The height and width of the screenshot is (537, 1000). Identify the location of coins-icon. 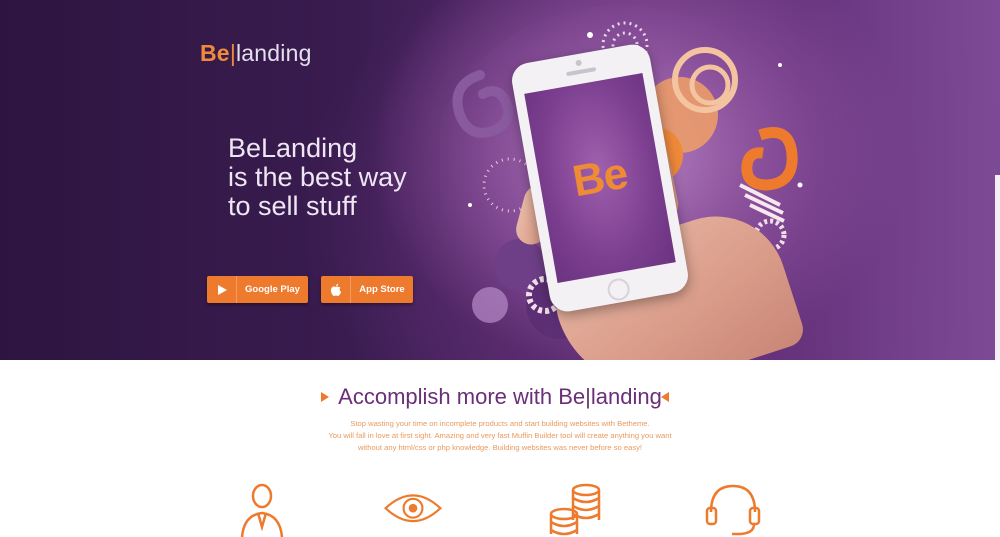
(575, 509).